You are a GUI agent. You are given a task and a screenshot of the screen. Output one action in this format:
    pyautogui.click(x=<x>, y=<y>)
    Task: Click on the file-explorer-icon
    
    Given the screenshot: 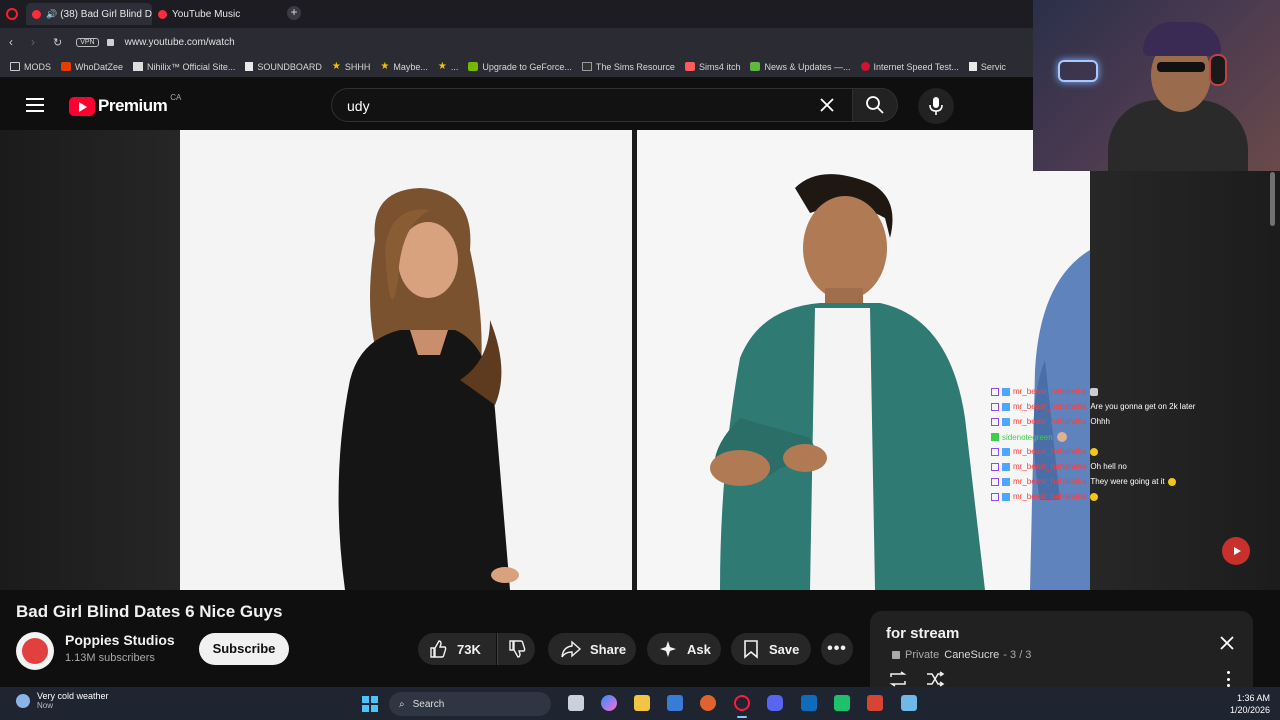 What is the action you would take?
    pyautogui.click(x=642, y=703)
    